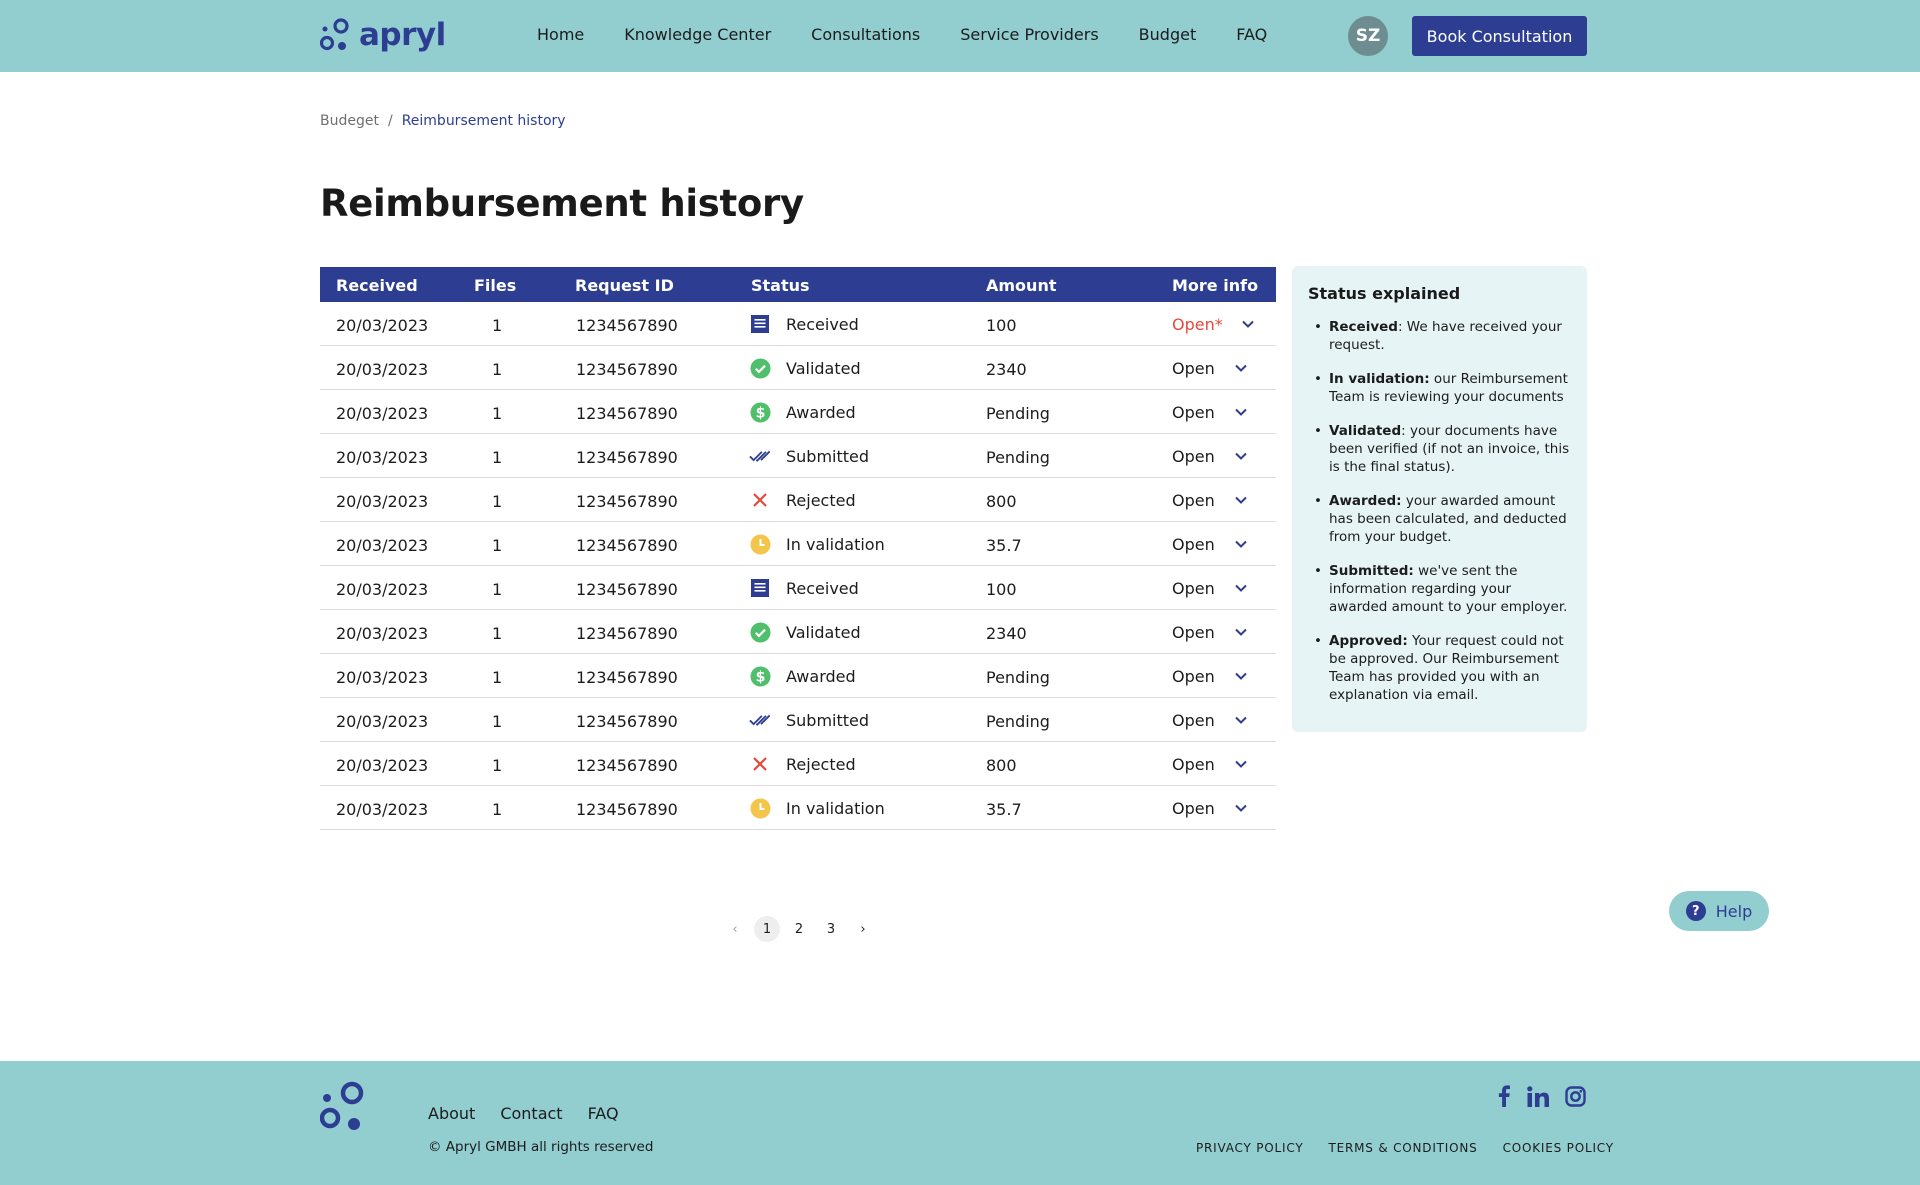 The image size is (1920, 1185). What do you see at coordinates (531, 1113) in the screenshot?
I see `footer-contact-link: Contact` at bounding box center [531, 1113].